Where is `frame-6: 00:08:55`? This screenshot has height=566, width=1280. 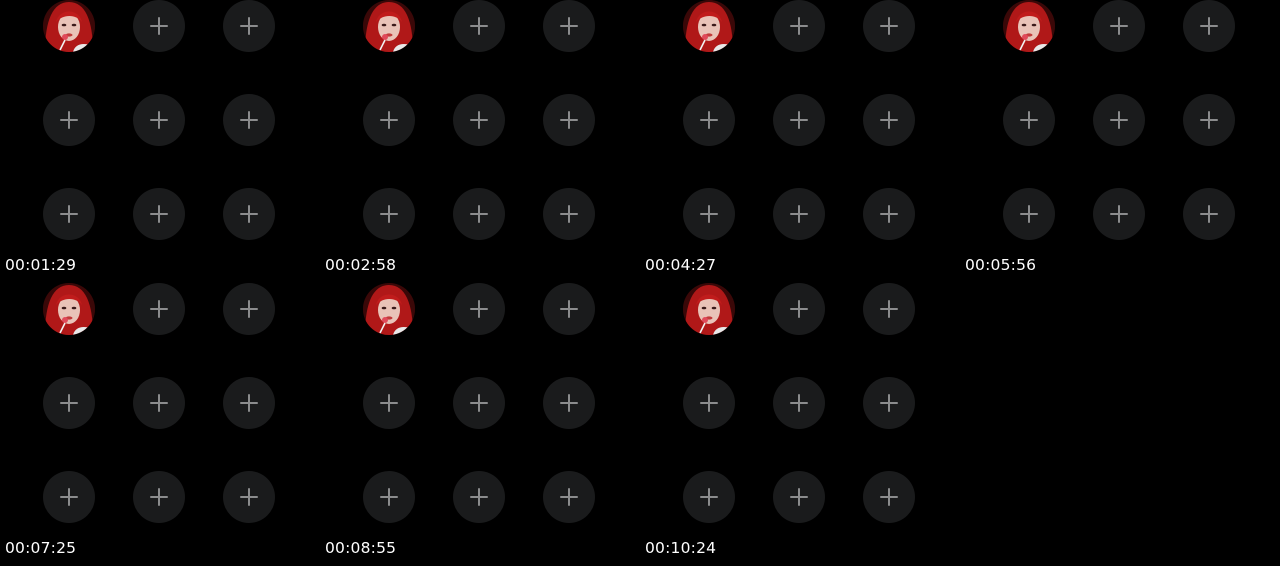 frame-6: 00:08:55 is located at coordinates (480, 424).